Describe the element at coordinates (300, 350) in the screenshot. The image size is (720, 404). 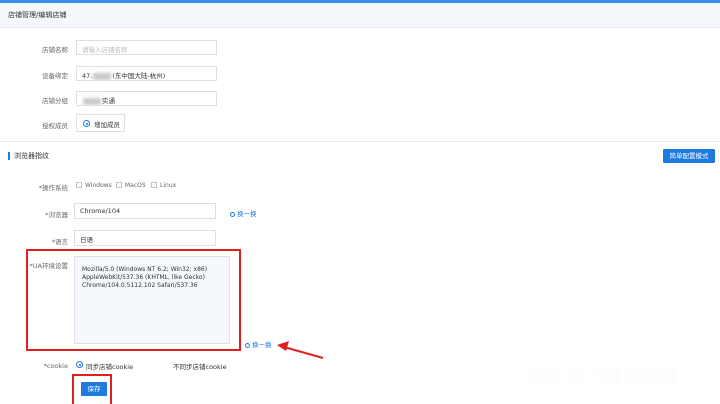
I see `red-arrow-icon` at that location.